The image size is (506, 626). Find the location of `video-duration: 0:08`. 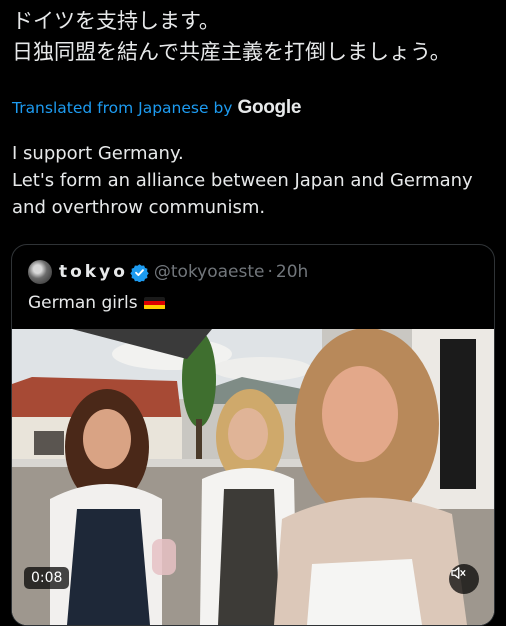

video-duration: 0:08 is located at coordinates (47, 578).